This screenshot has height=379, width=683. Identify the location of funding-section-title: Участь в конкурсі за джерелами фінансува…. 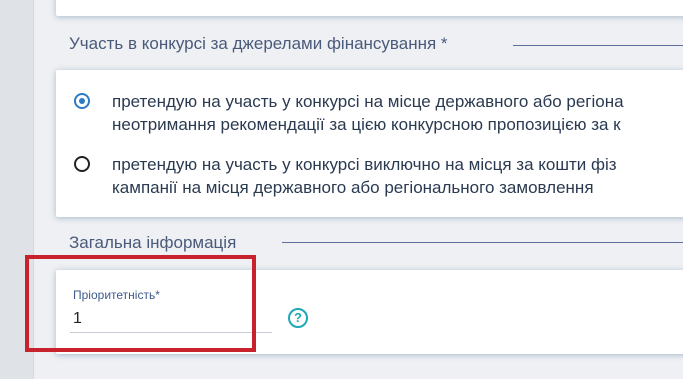
(258, 43).